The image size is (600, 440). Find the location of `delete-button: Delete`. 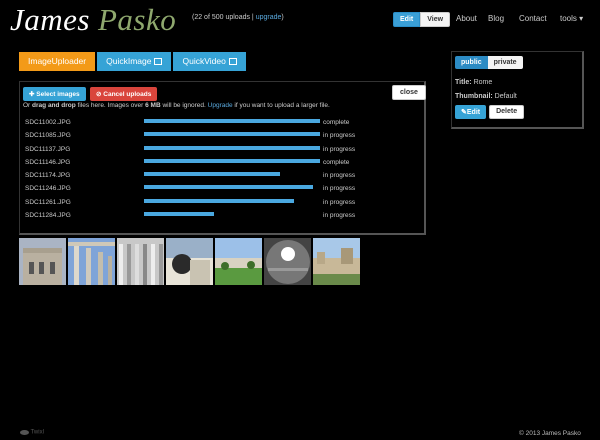

delete-button: Delete is located at coordinates (507, 112).